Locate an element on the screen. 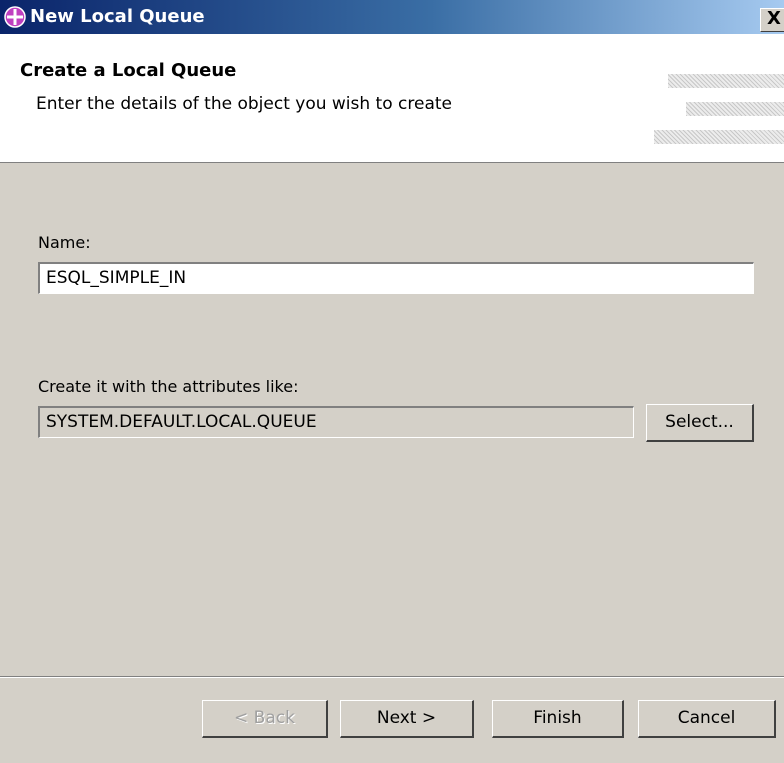 The height and width of the screenshot is (763, 784). attributes-like-field: SYSTEM.DEFAULT.LOCAL.QUEUE is located at coordinates (336, 422).